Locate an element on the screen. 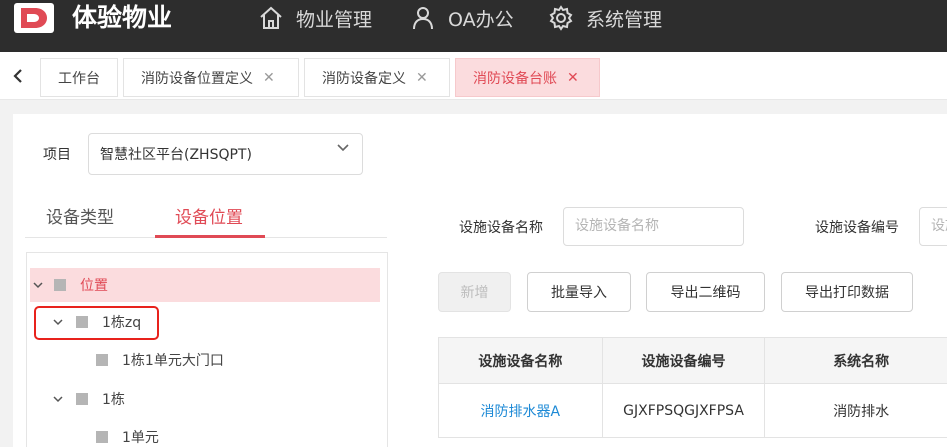 The height and width of the screenshot is (447, 947). project-value: 智慧社区平台(ZHSQPT) is located at coordinates (176, 155).